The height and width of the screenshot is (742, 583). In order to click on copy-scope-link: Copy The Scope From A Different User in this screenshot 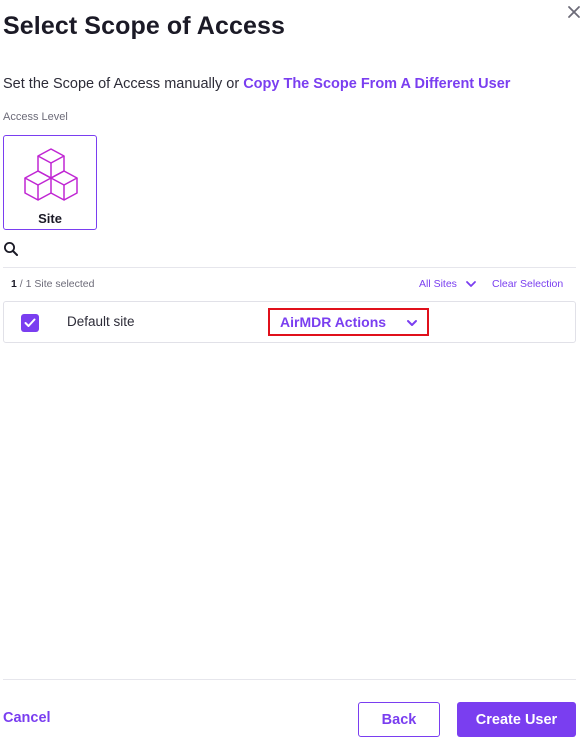, I will do `click(376, 84)`.